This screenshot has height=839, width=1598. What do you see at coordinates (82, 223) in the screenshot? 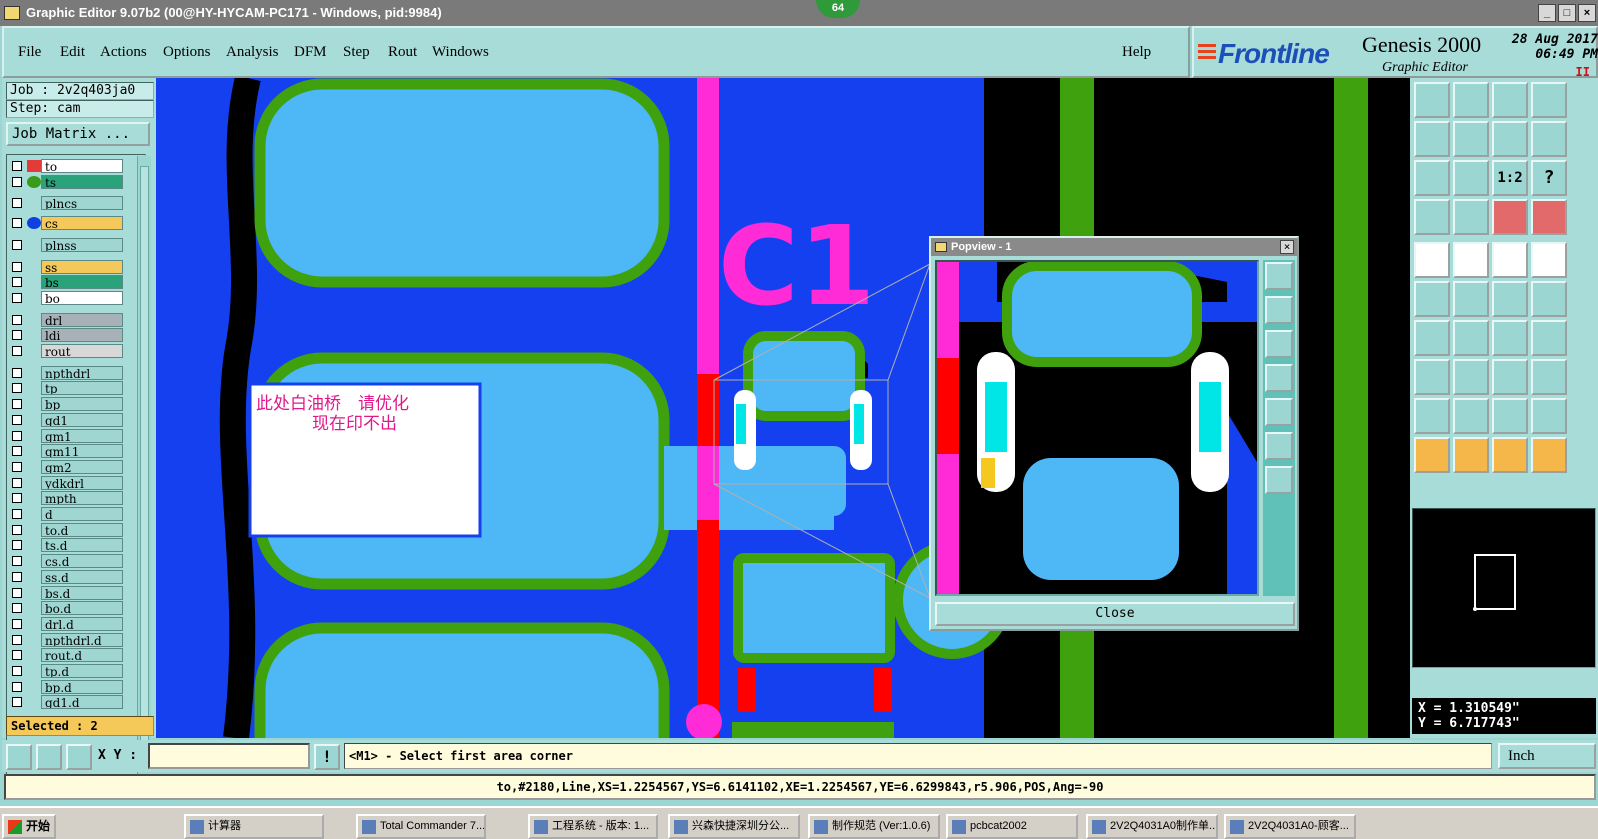
I see `layer-name: cs` at bounding box center [82, 223].